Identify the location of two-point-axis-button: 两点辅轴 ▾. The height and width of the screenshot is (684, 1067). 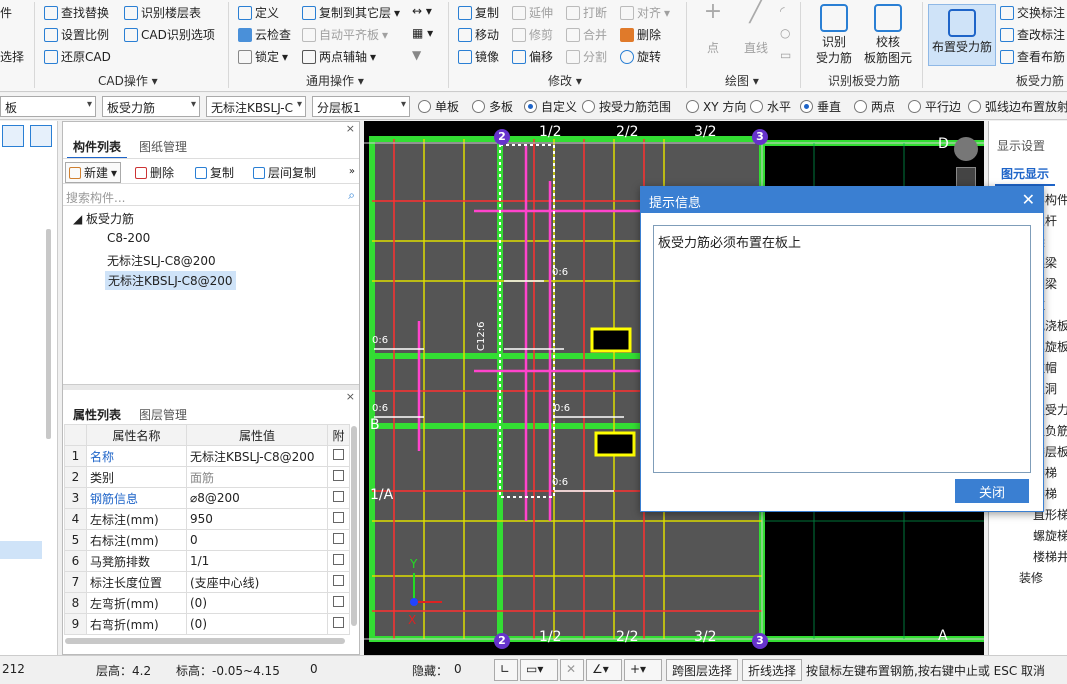
(339, 56).